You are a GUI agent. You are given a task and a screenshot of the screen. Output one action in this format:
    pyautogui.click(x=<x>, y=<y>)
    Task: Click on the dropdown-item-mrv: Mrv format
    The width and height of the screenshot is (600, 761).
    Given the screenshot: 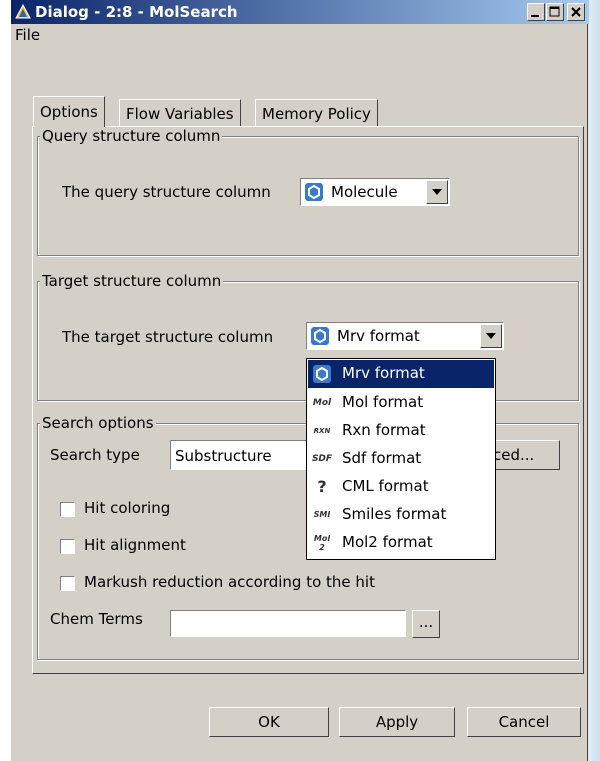 What is the action you would take?
    pyautogui.click(x=401, y=374)
    